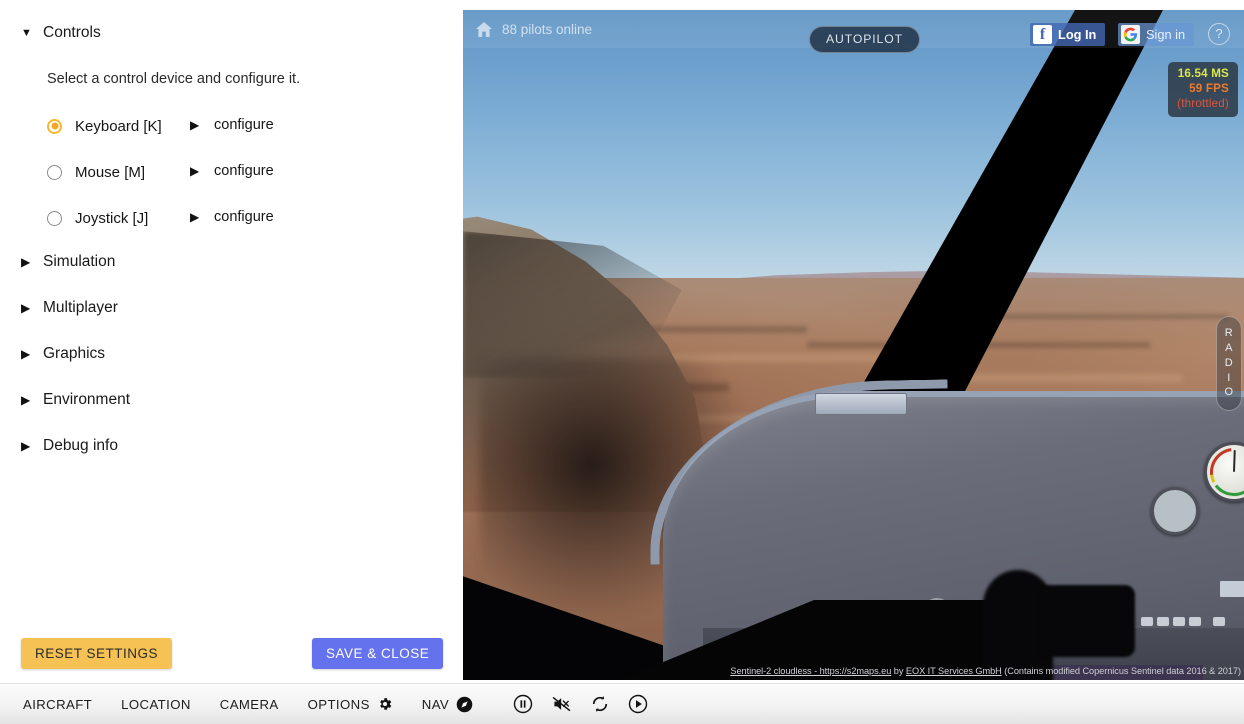  I want to click on refresh-icon, so click(600, 704).